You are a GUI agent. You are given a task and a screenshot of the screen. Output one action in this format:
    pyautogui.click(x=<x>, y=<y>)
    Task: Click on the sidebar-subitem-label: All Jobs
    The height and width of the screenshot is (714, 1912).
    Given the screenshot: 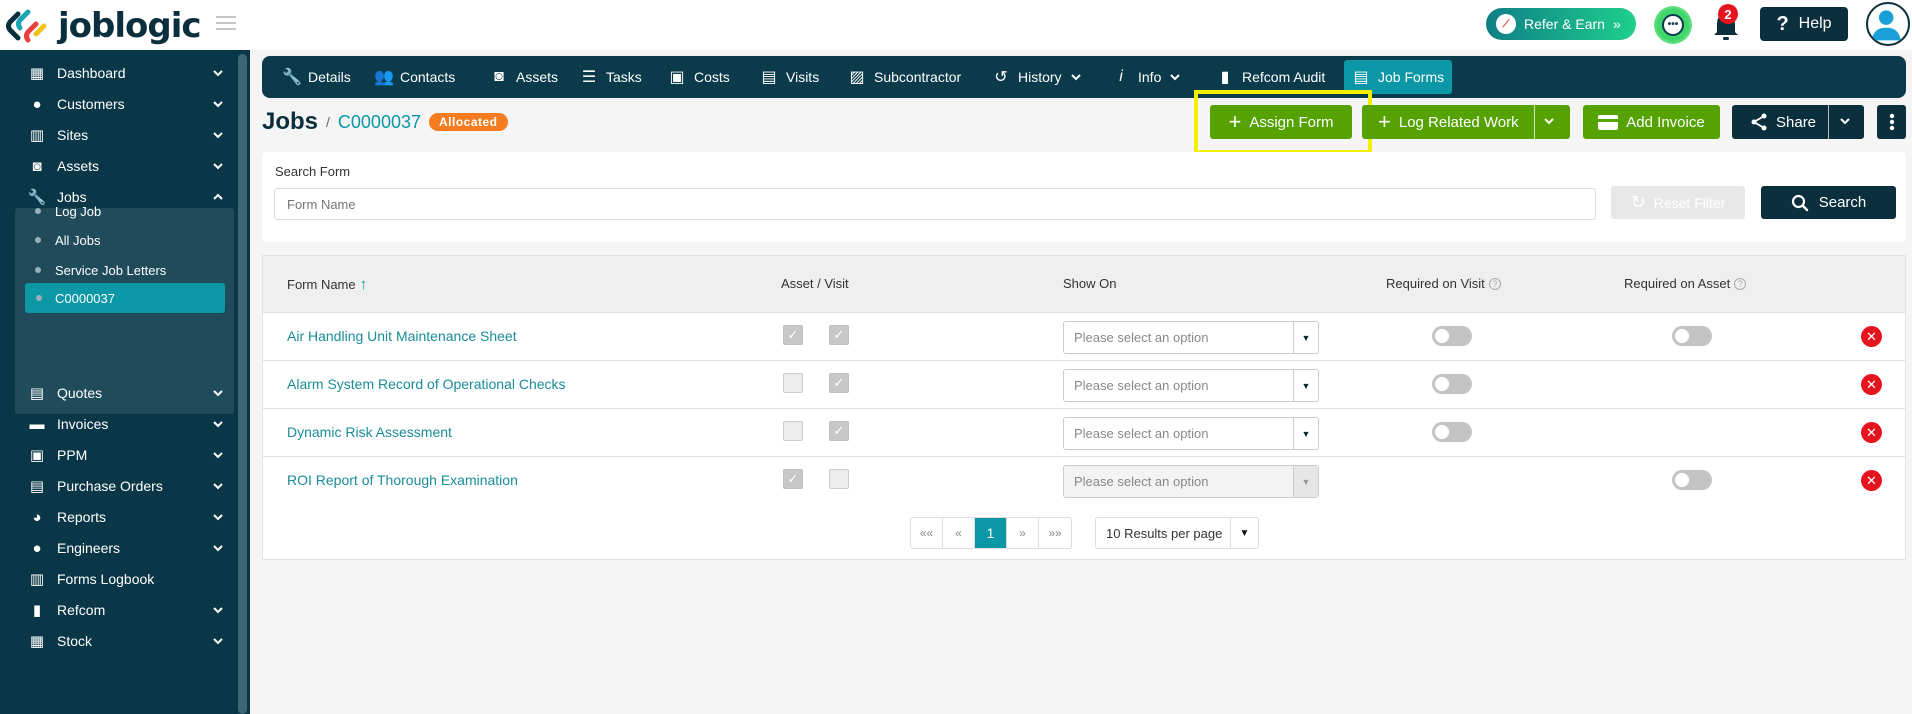 What is the action you would take?
    pyautogui.click(x=78, y=240)
    